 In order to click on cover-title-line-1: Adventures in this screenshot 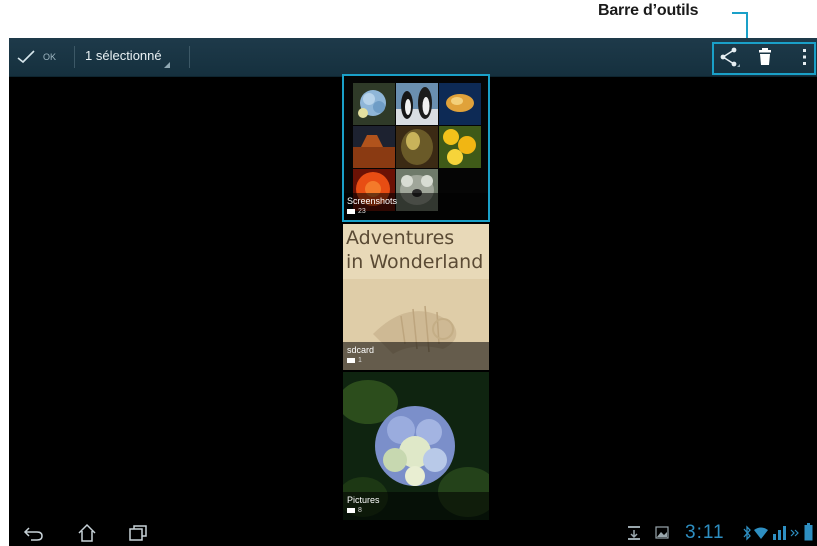, I will do `click(400, 238)`.